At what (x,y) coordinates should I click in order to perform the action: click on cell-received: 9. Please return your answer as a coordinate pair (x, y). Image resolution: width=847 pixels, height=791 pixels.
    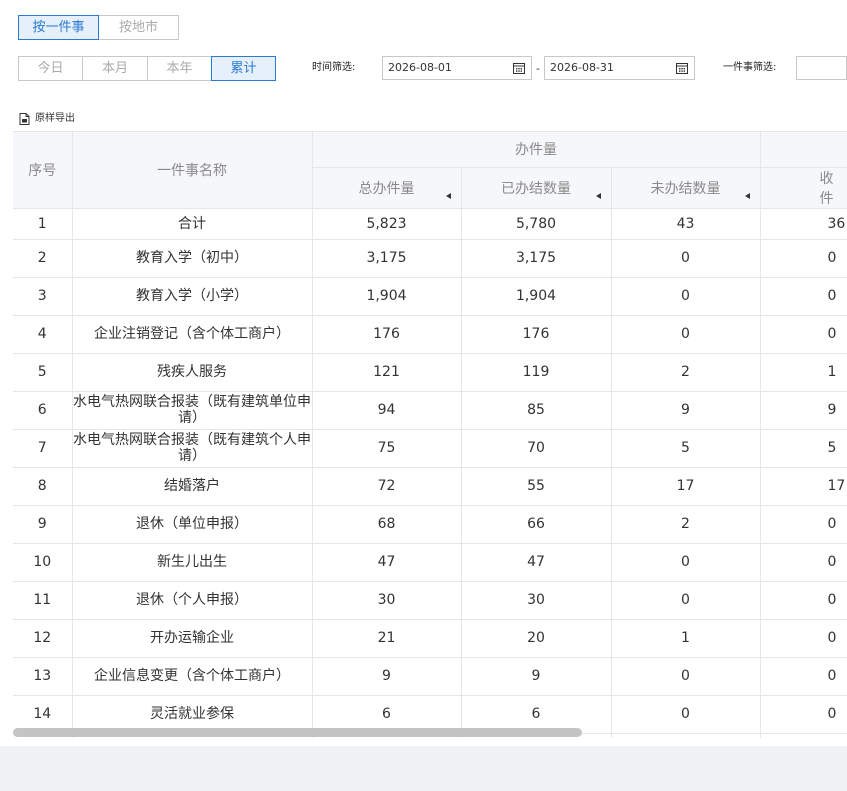
    Looking at the image, I should click on (803, 410).